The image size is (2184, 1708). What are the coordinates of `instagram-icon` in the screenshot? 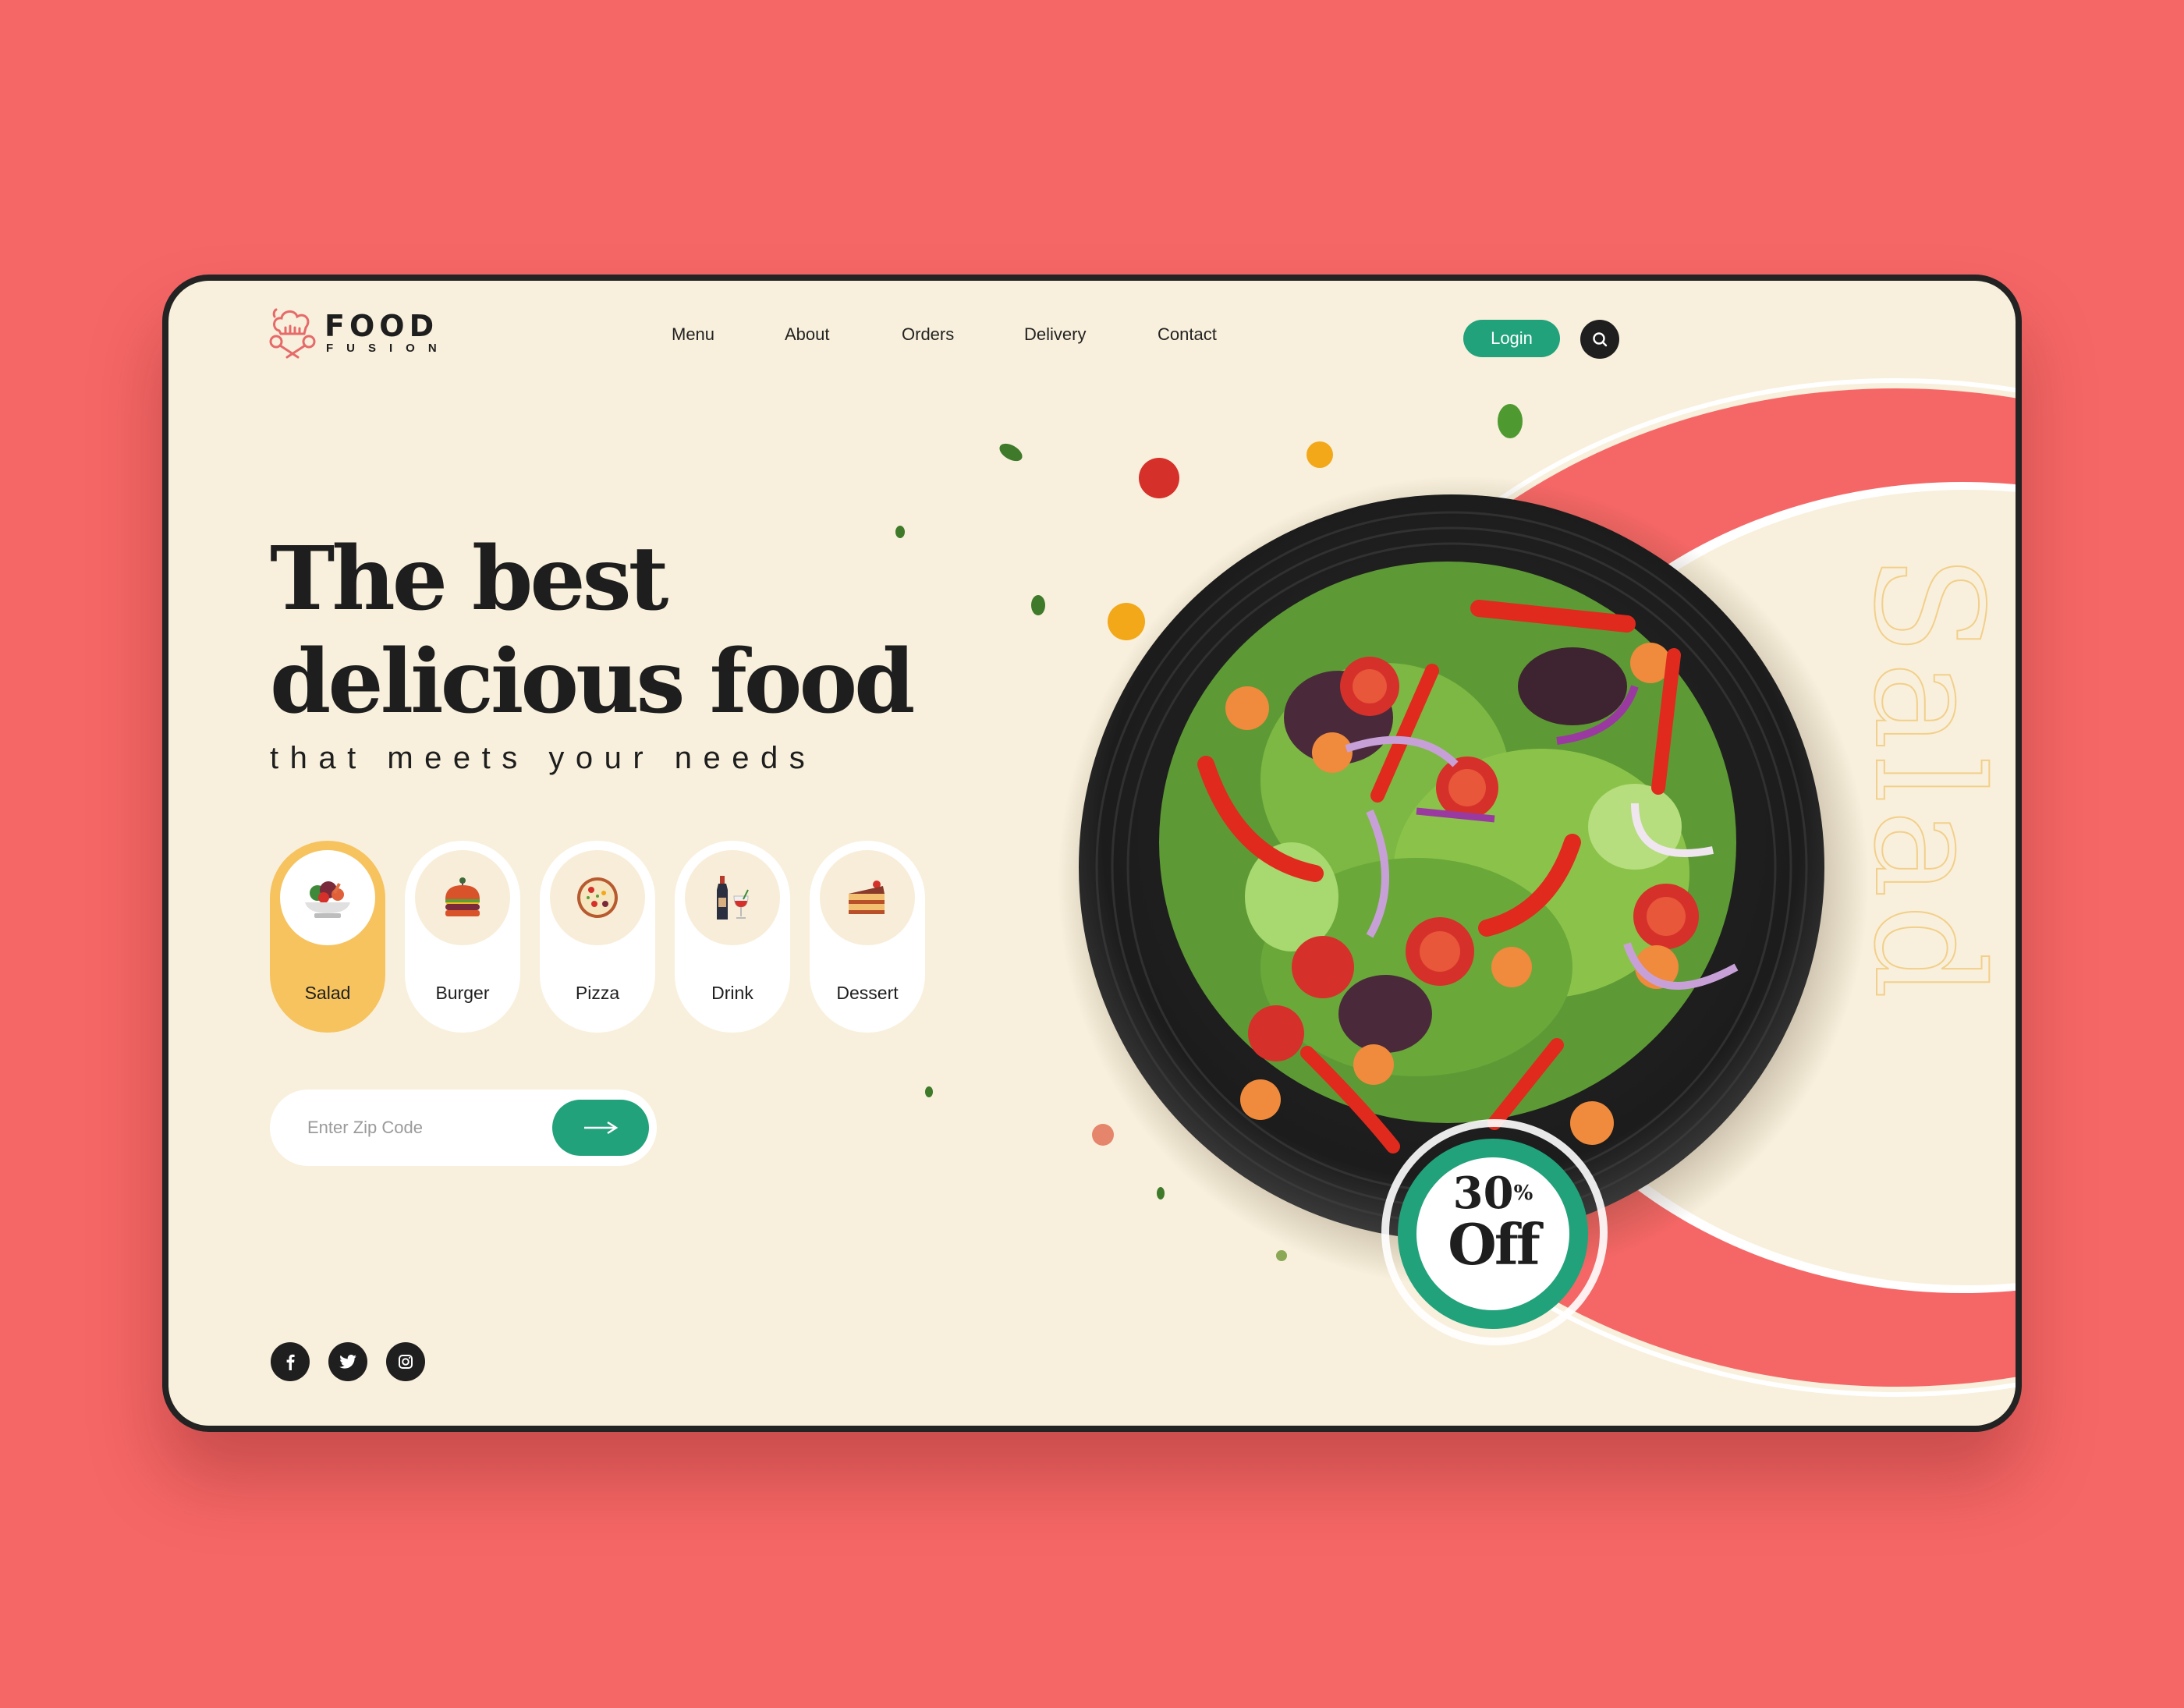 It's located at (406, 1362).